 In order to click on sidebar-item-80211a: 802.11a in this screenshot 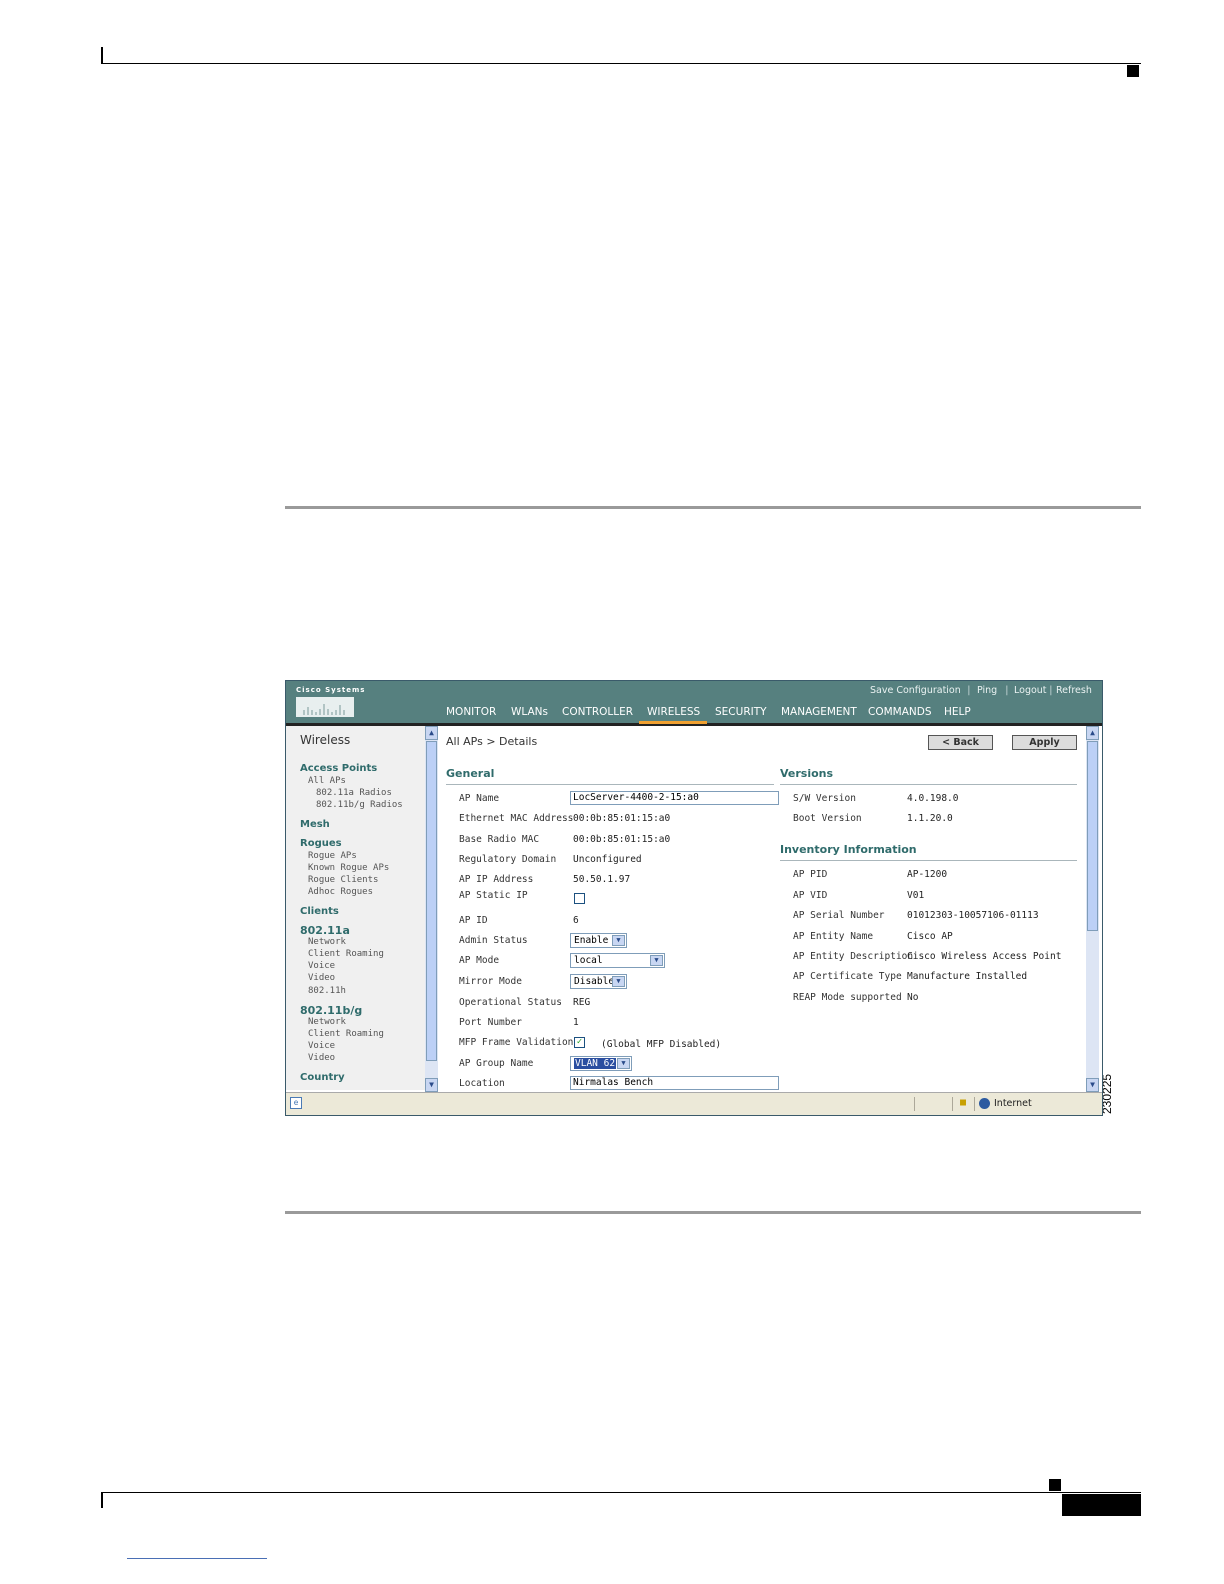, I will do `click(325, 930)`.